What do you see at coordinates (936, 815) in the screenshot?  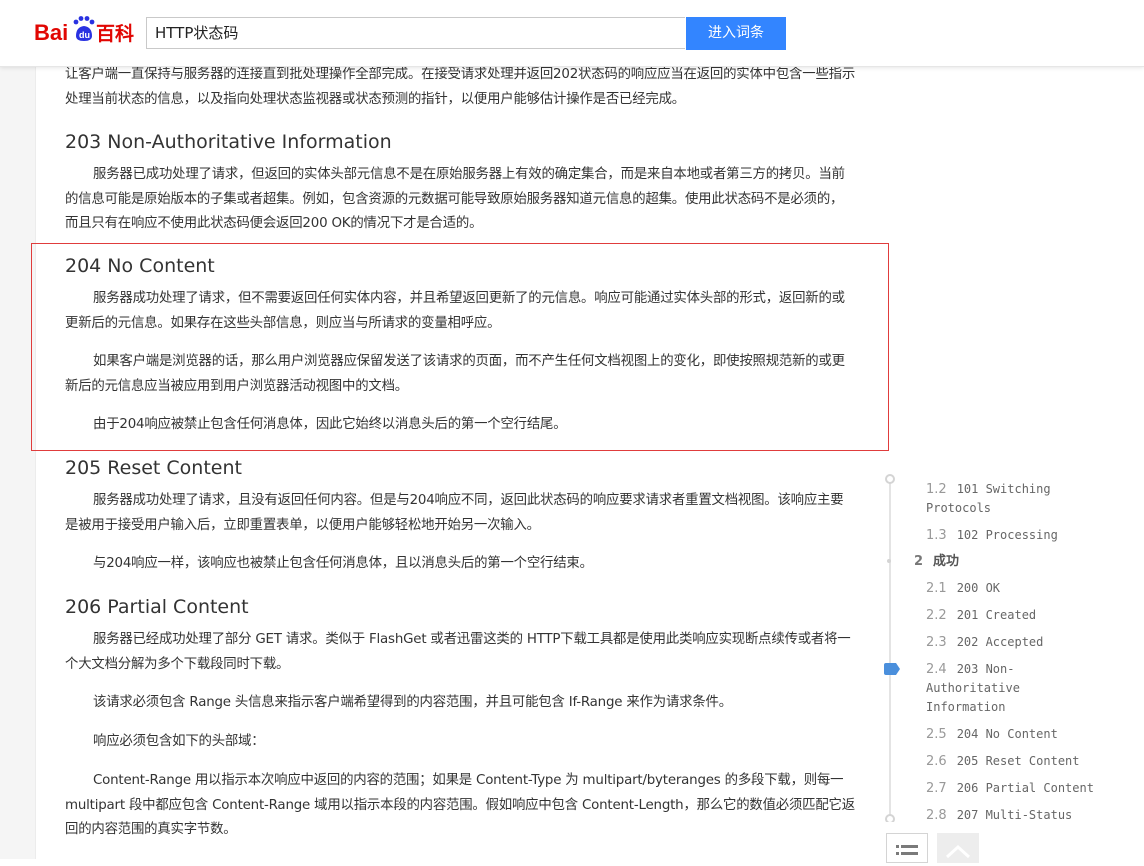 I see `toc-item-number: 2.8` at bounding box center [936, 815].